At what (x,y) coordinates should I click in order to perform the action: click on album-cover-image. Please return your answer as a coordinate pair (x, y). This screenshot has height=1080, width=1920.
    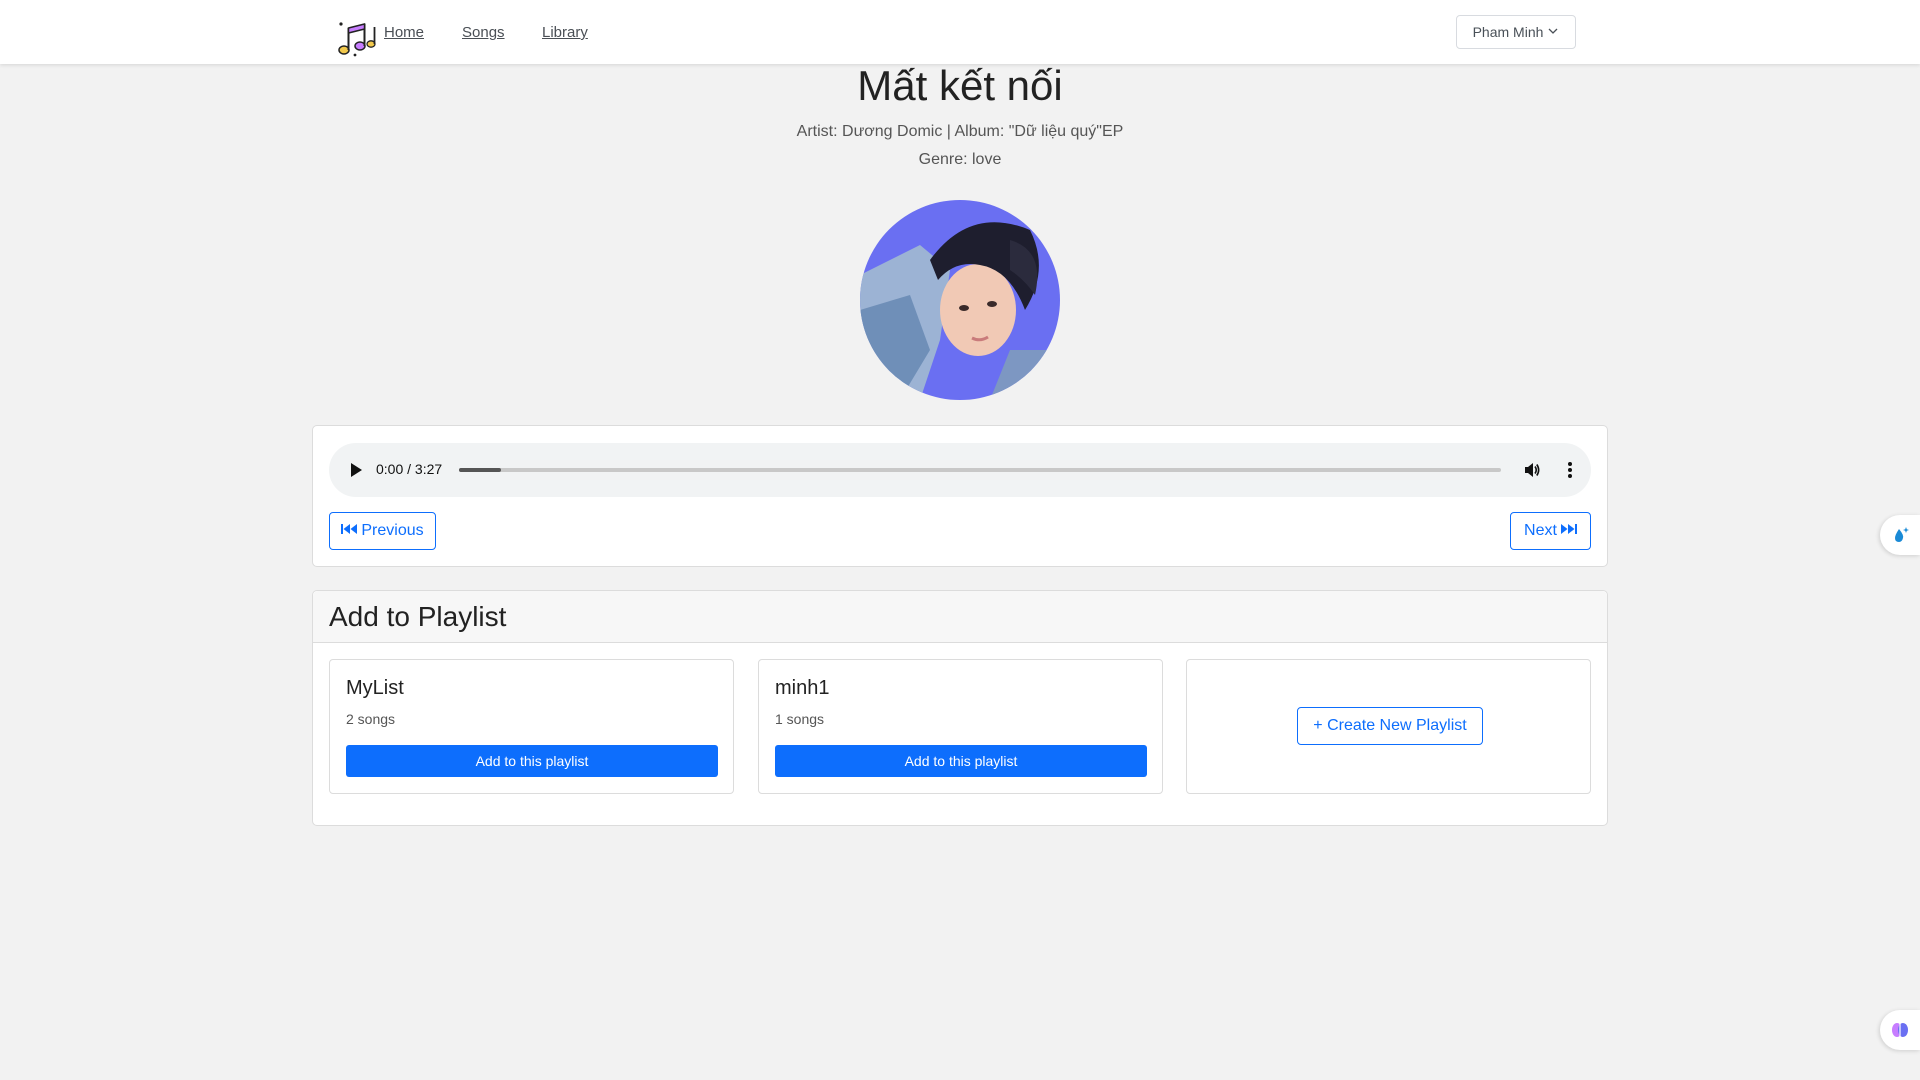
    Looking at the image, I should click on (960, 300).